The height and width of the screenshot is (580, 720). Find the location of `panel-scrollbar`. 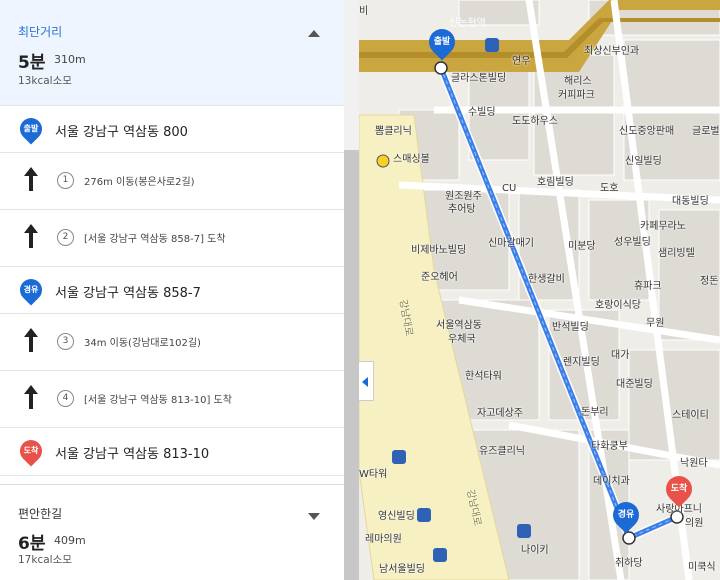

panel-scrollbar is located at coordinates (351, 290).